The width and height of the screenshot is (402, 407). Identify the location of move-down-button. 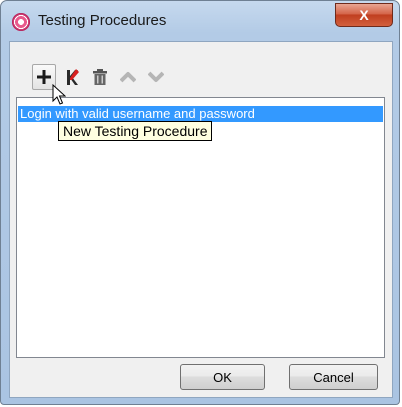
(156, 77).